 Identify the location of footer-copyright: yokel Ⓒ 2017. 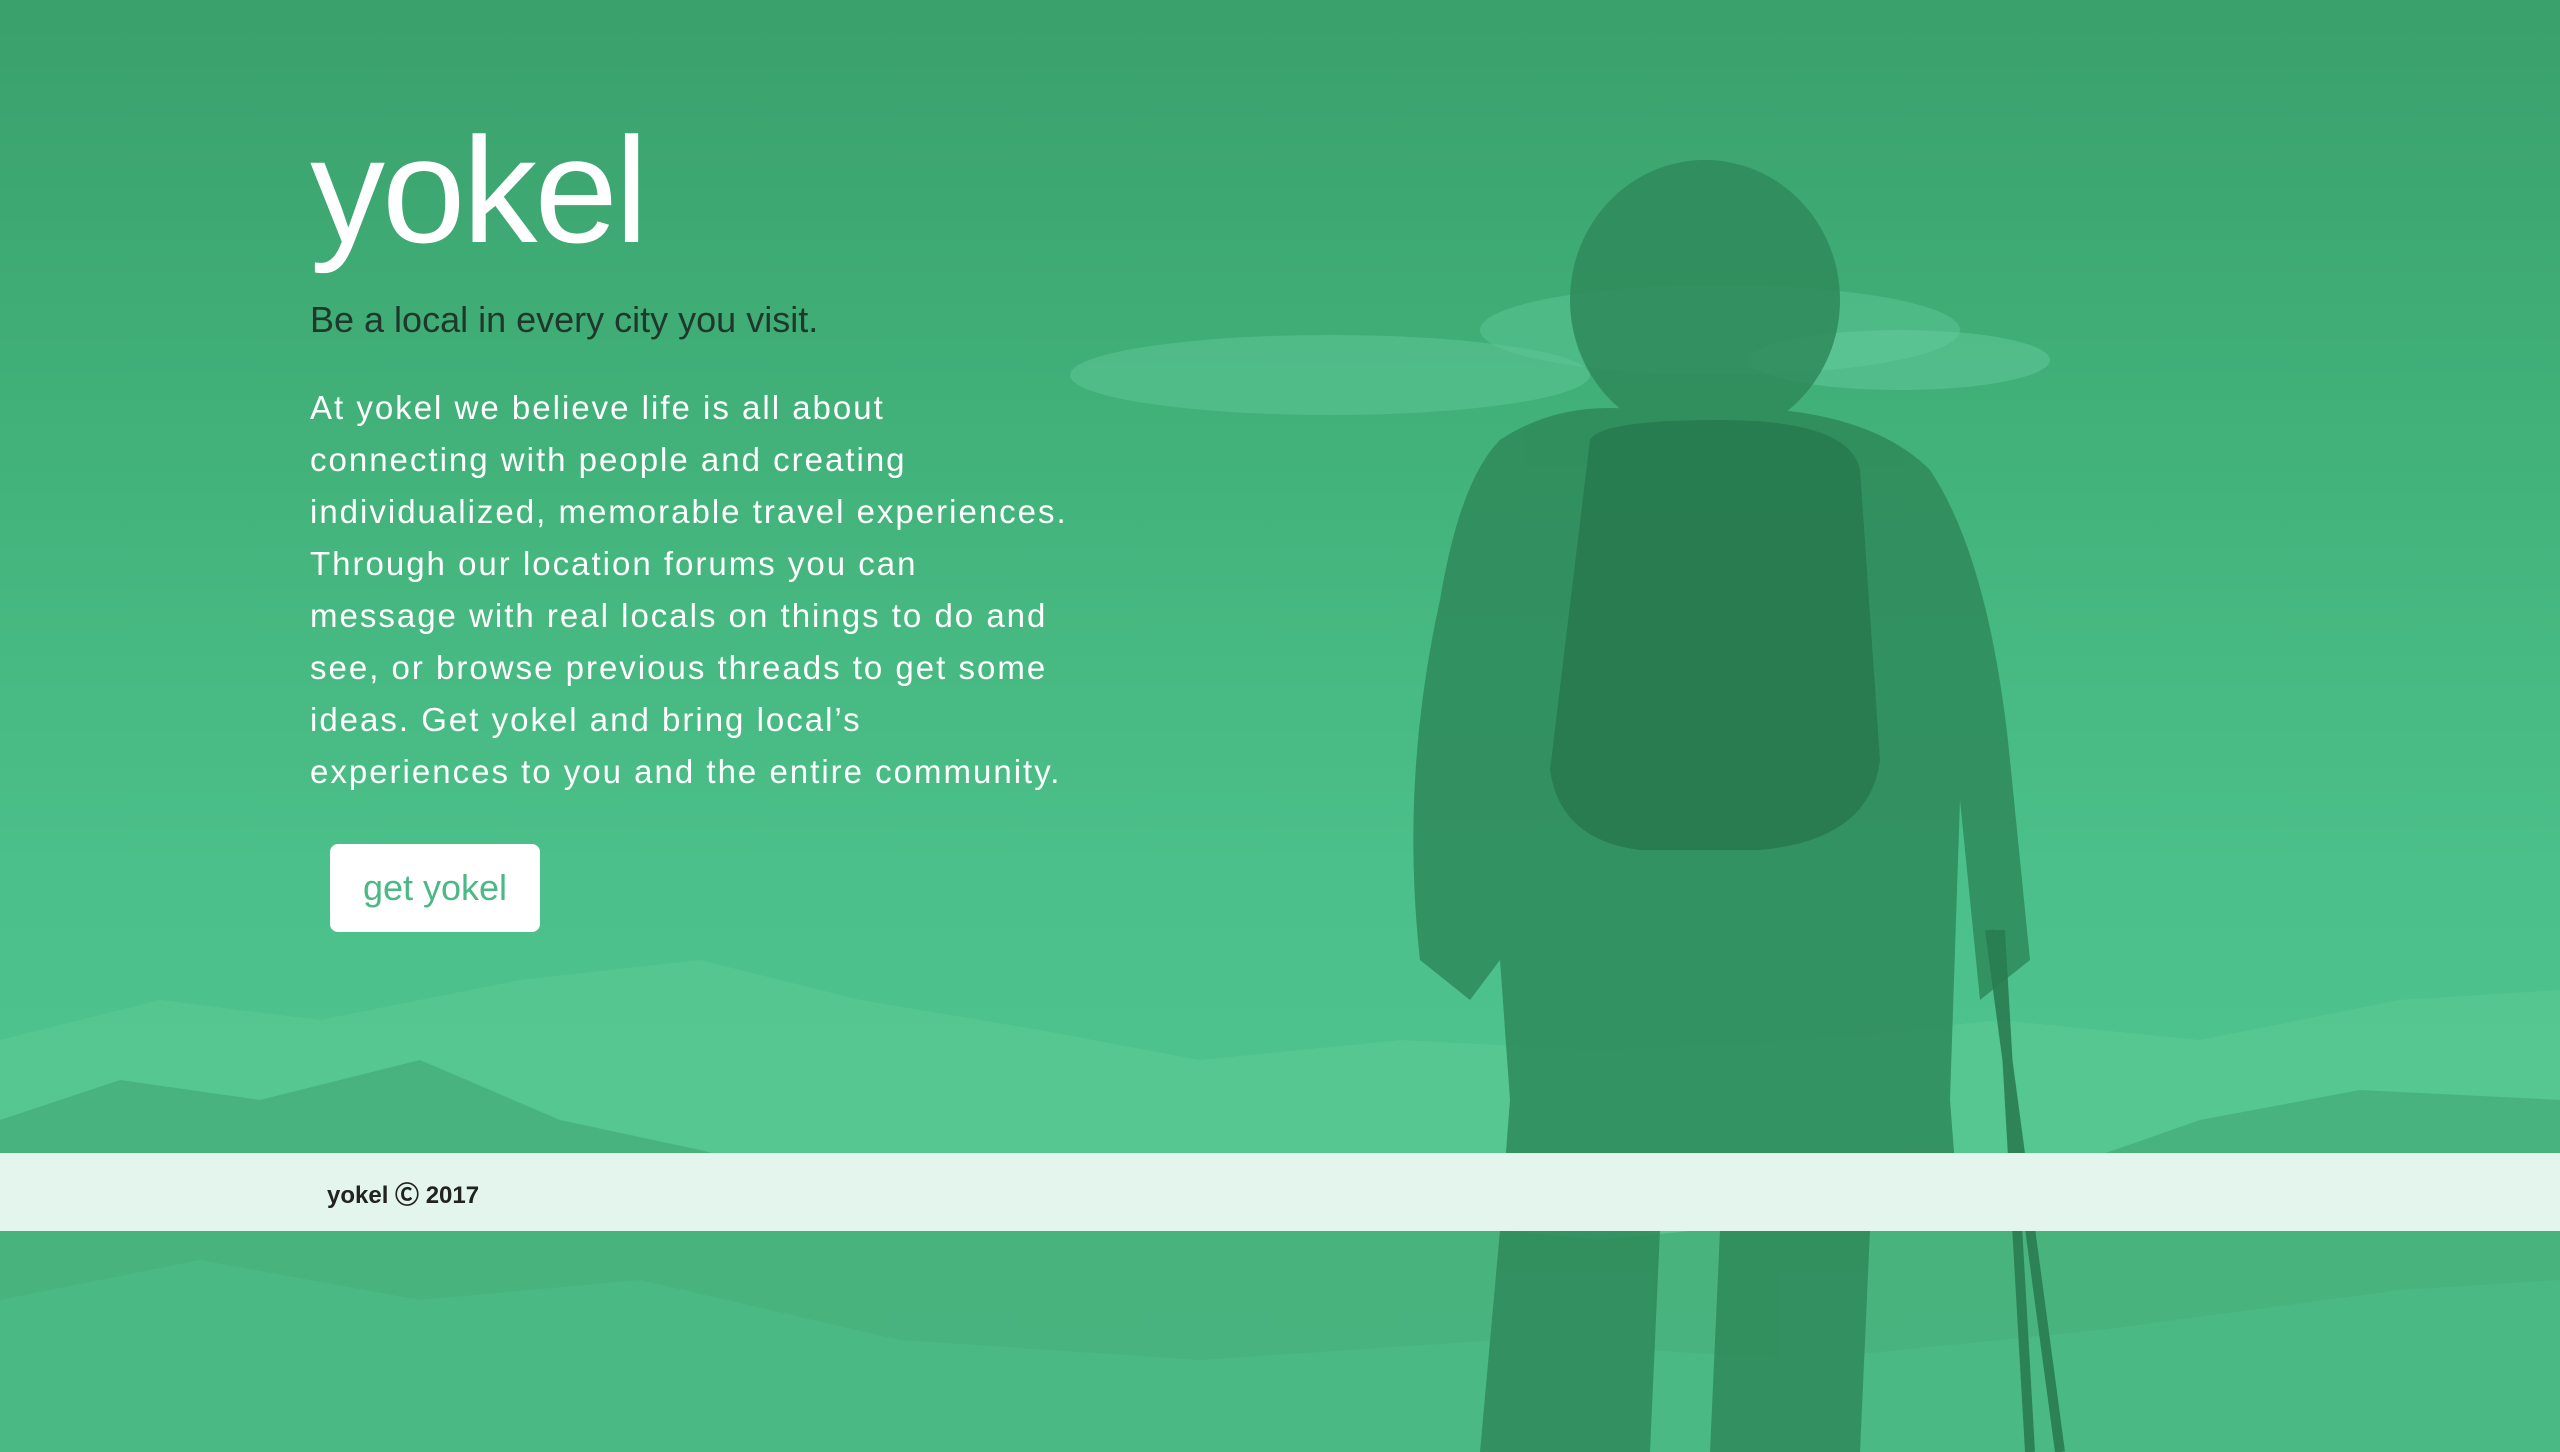
(403, 1195).